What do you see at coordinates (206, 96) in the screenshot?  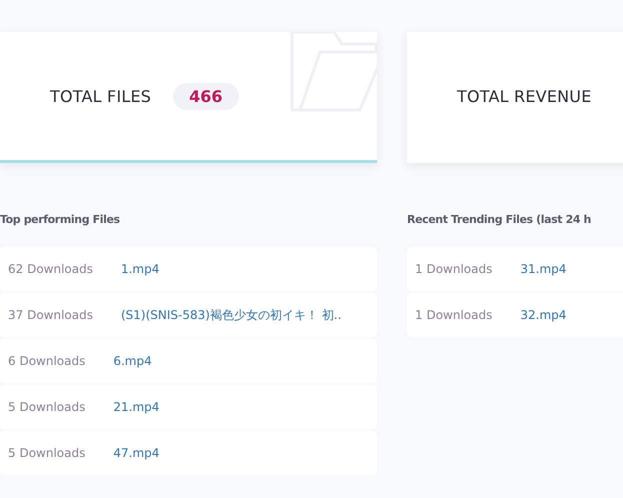 I see `stat-value: 466` at bounding box center [206, 96].